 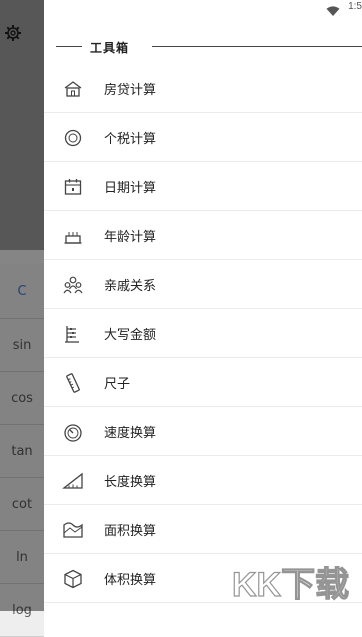 I want to click on menu-item-income-tax: 个税计算, so click(x=203, y=137).